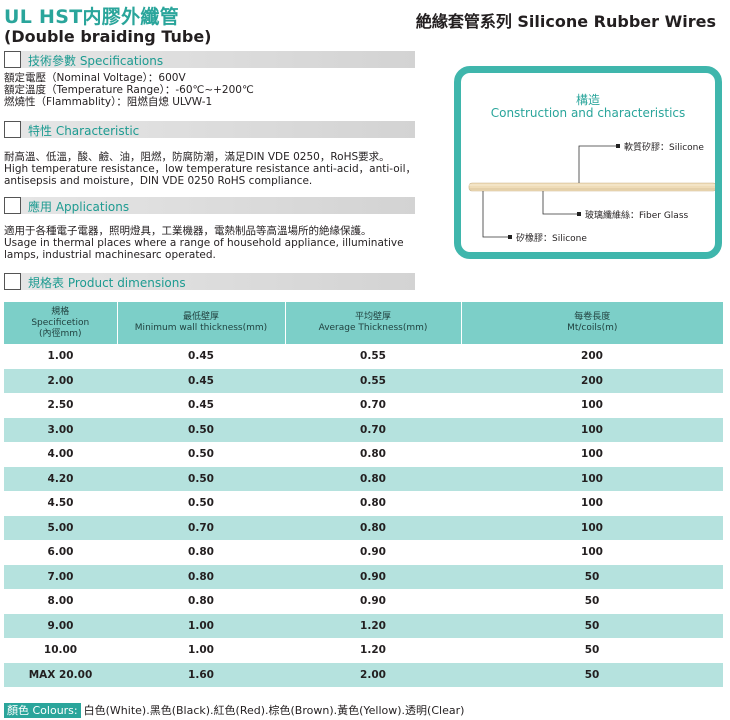  Describe the element at coordinates (84, 131) in the screenshot. I see `characteristic-label: 特性 Characteristic` at that location.